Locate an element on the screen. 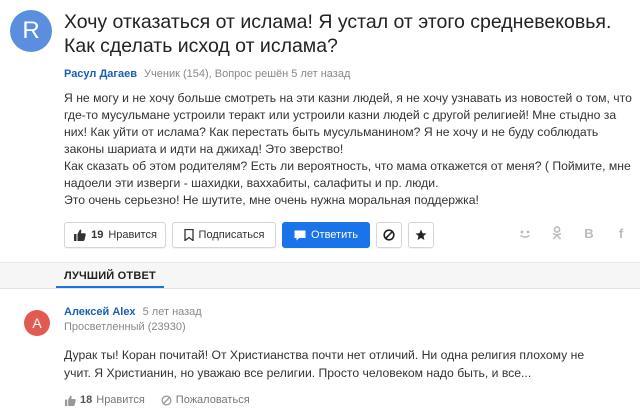 The height and width of the screenshot is (420, 640). question-actions: 19 Нравится Подписаться Ответить is located at coordinates (249, 235).